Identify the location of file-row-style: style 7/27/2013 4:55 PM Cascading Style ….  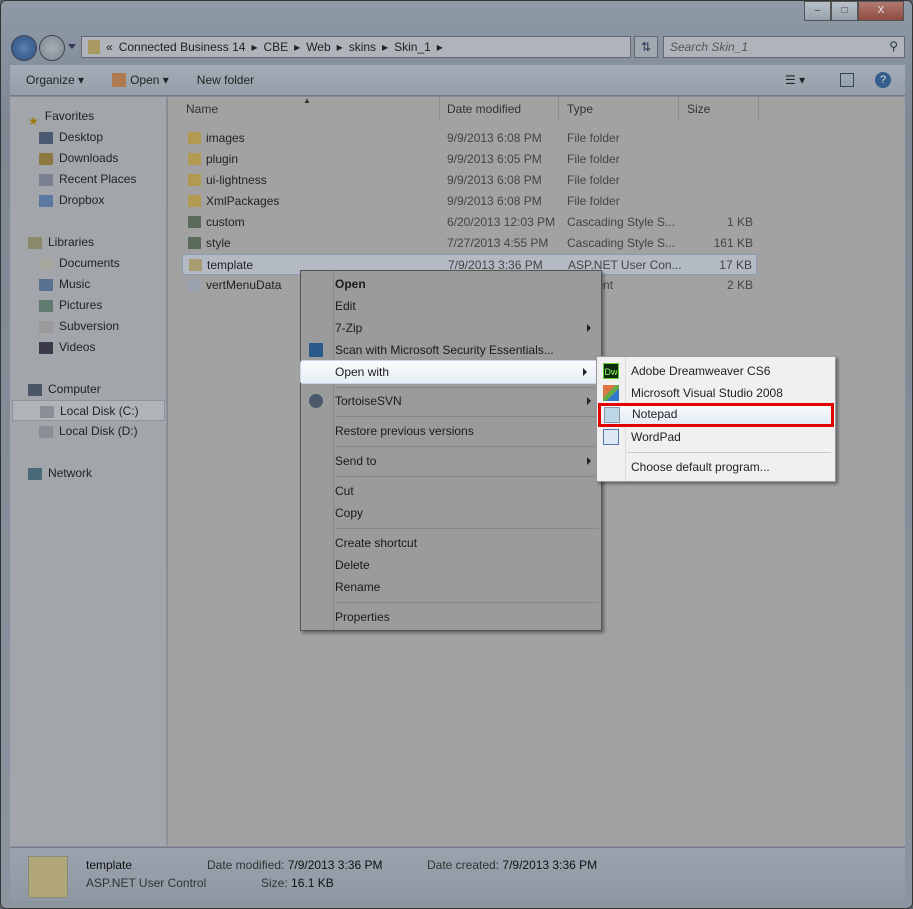
(469, 243).